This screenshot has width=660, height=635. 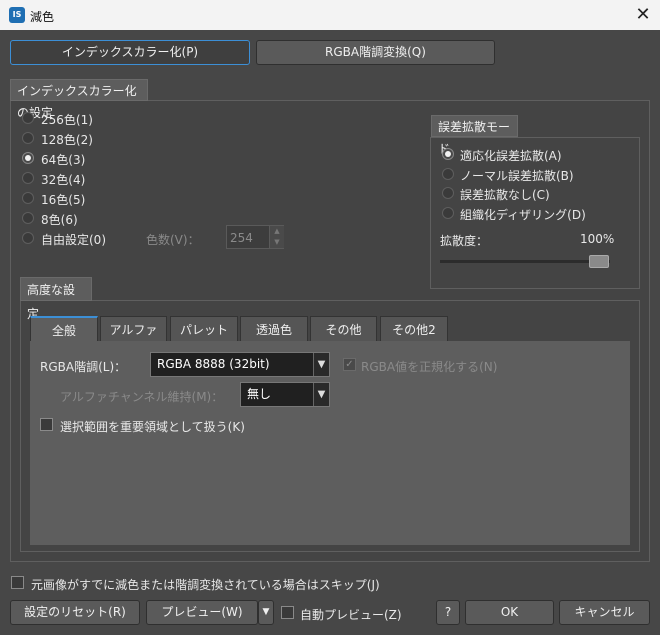 What do you see at coordinates (343, 329) in the screenshot?
I see `tab-other: その他` at bounding box center [343, 329].